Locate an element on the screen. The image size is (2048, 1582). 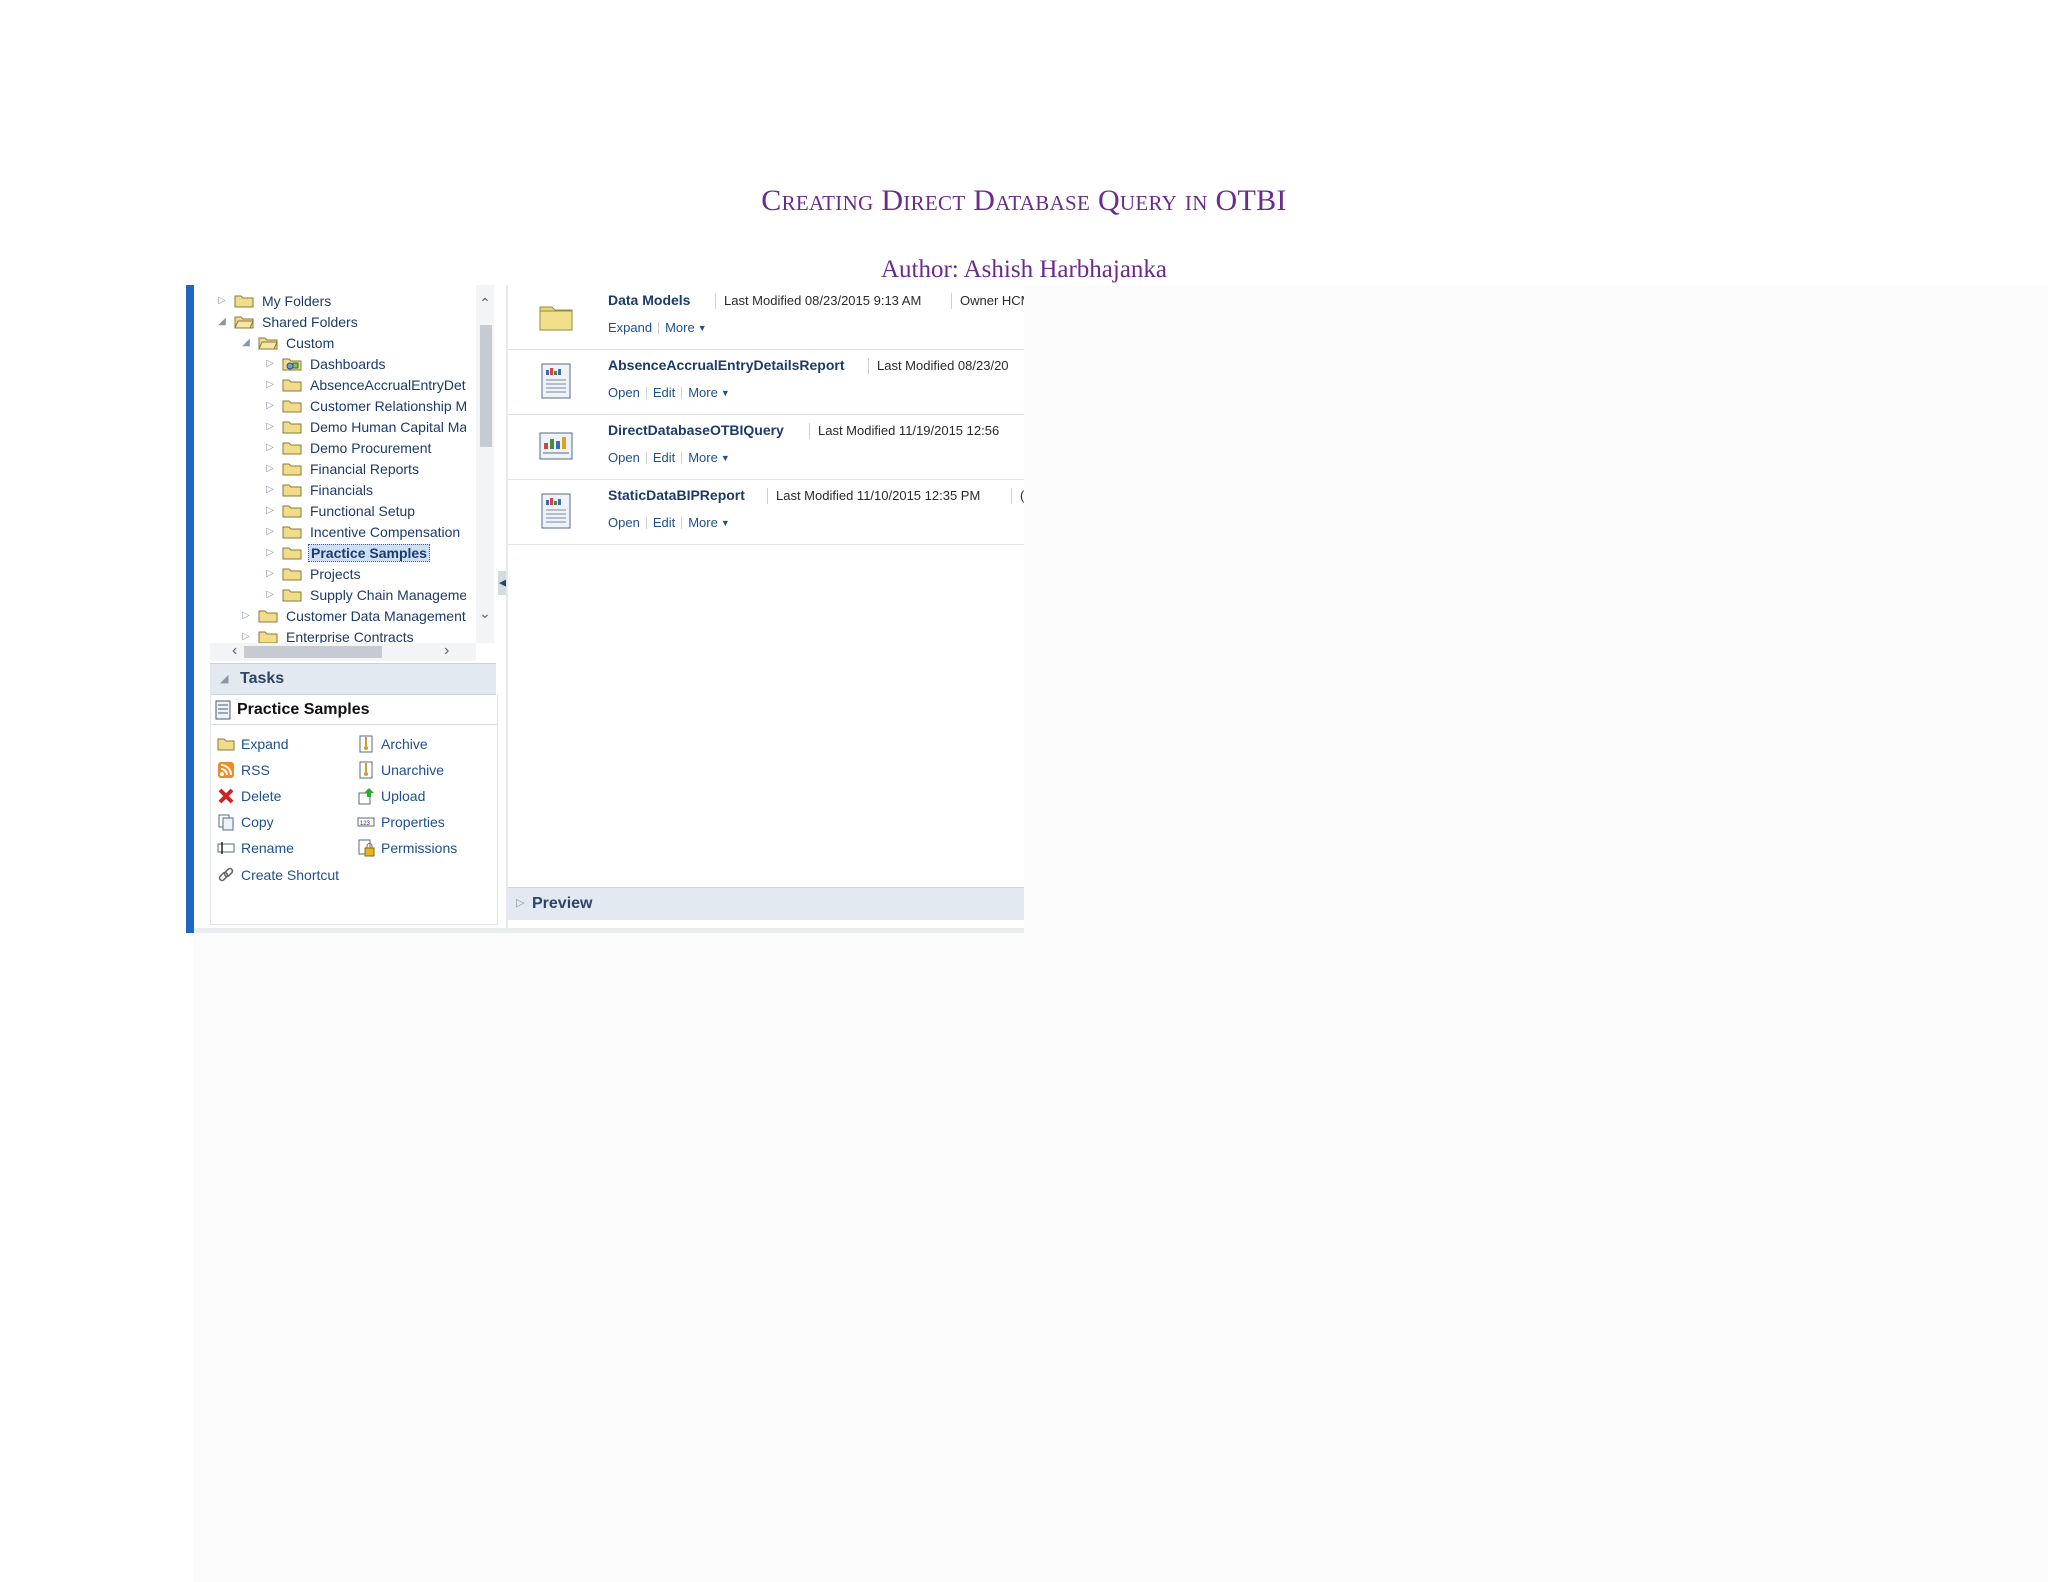
task-permissions: Permissions is located at coordinates (407, 848).